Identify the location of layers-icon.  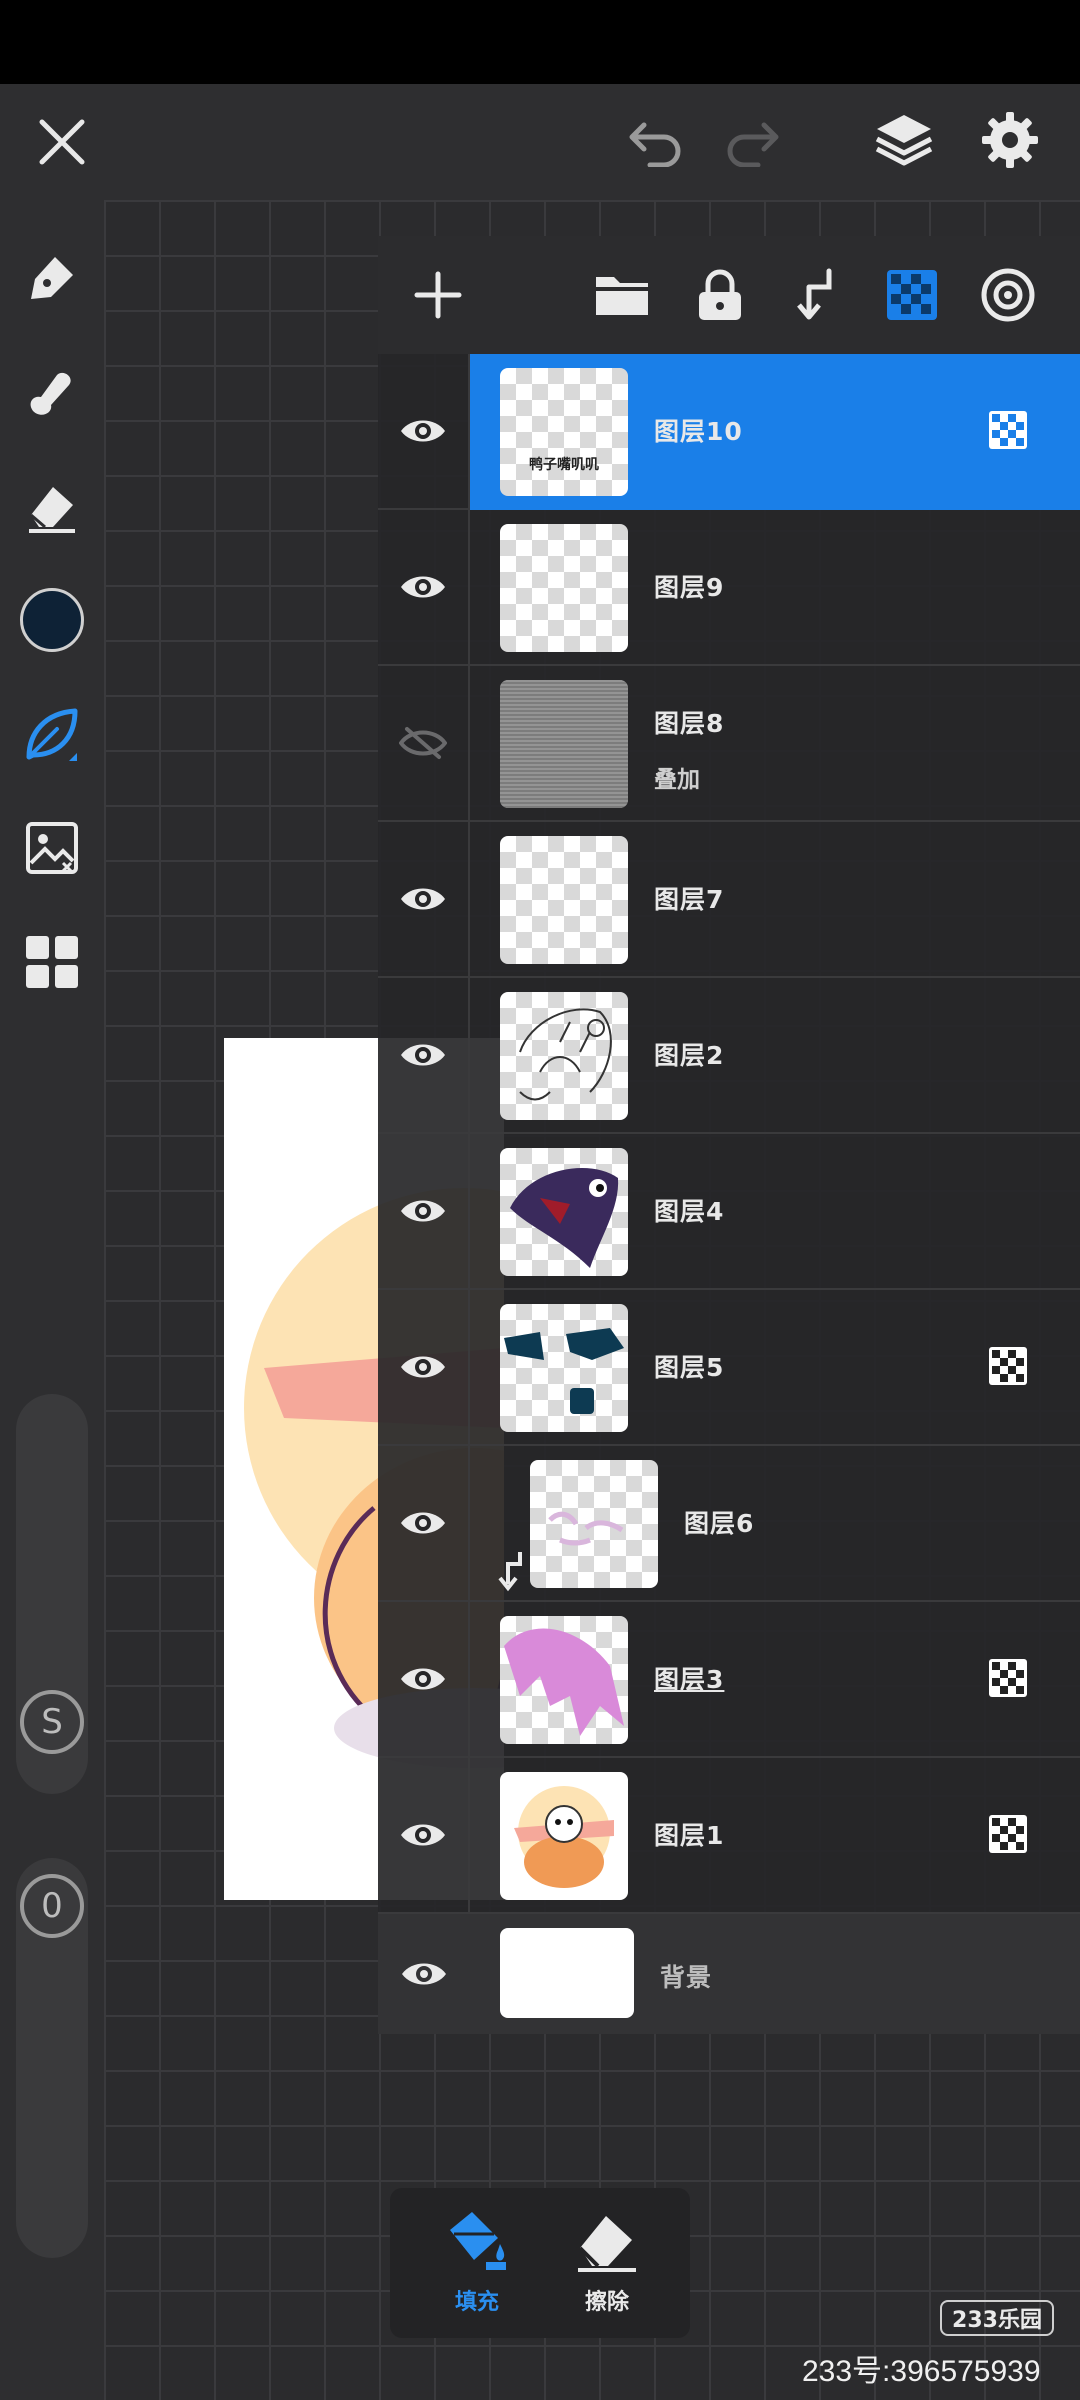
(904, 140).